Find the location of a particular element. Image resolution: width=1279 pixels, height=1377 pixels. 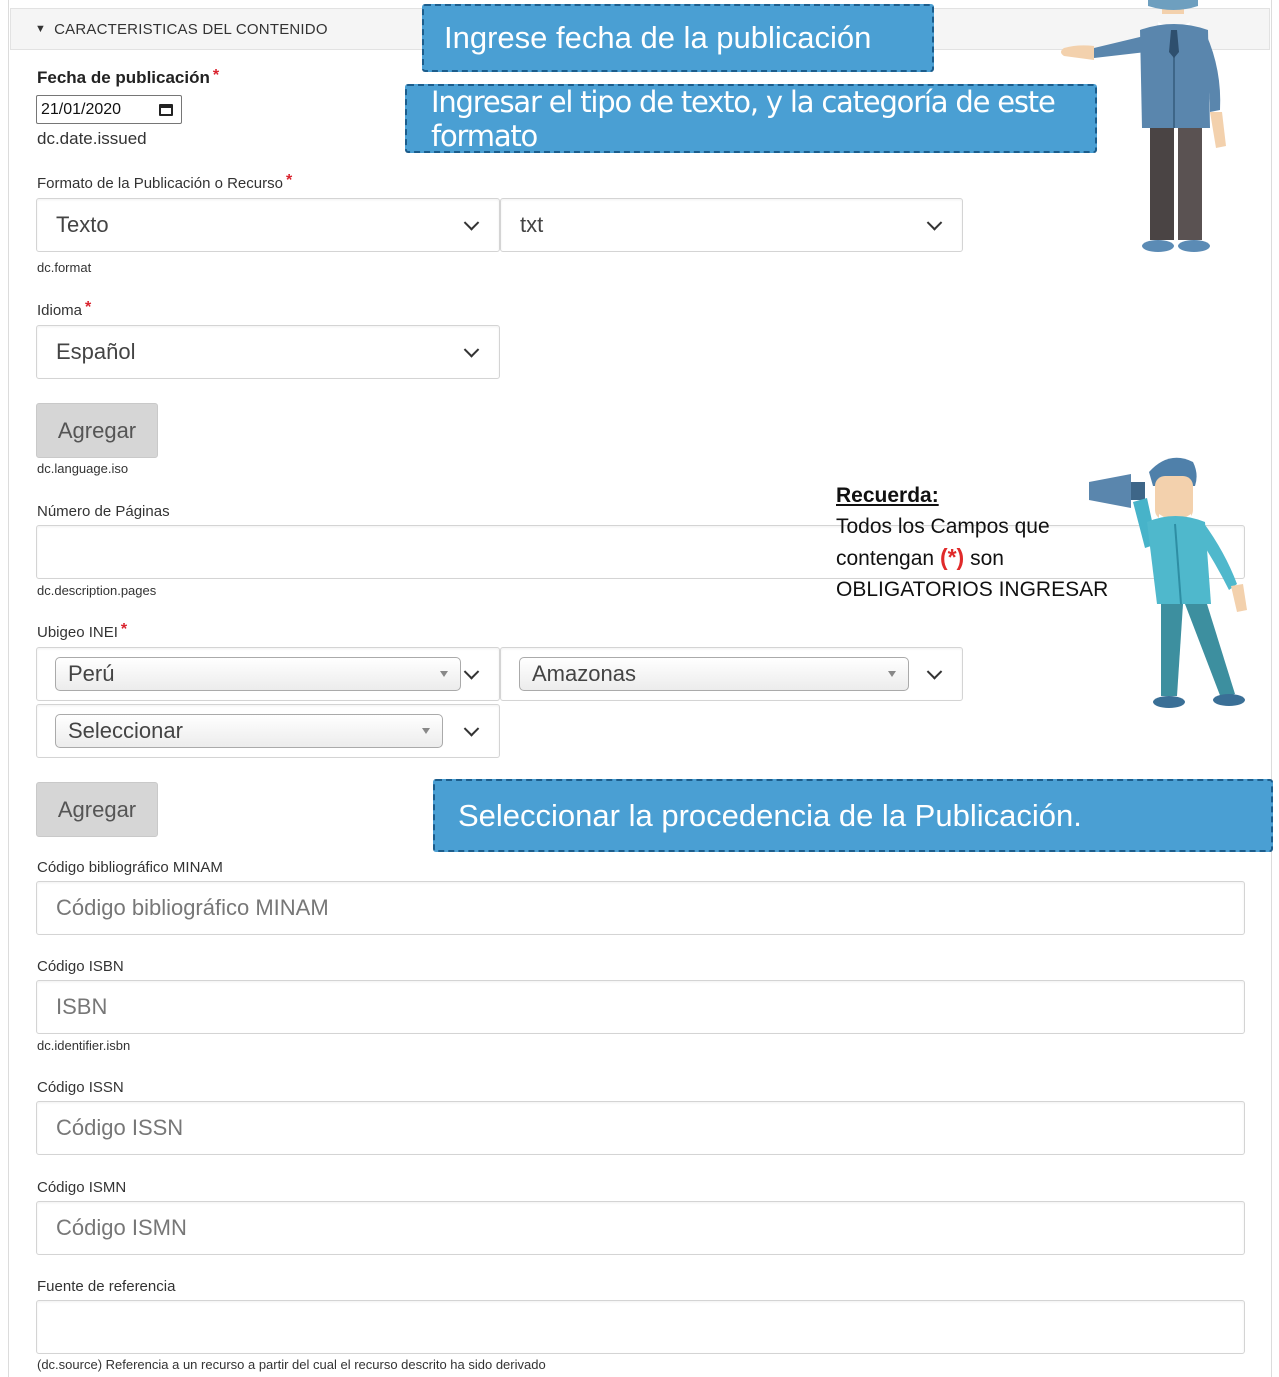

ubigeo-pais-field: Perú is located at coordinates (268, 674).